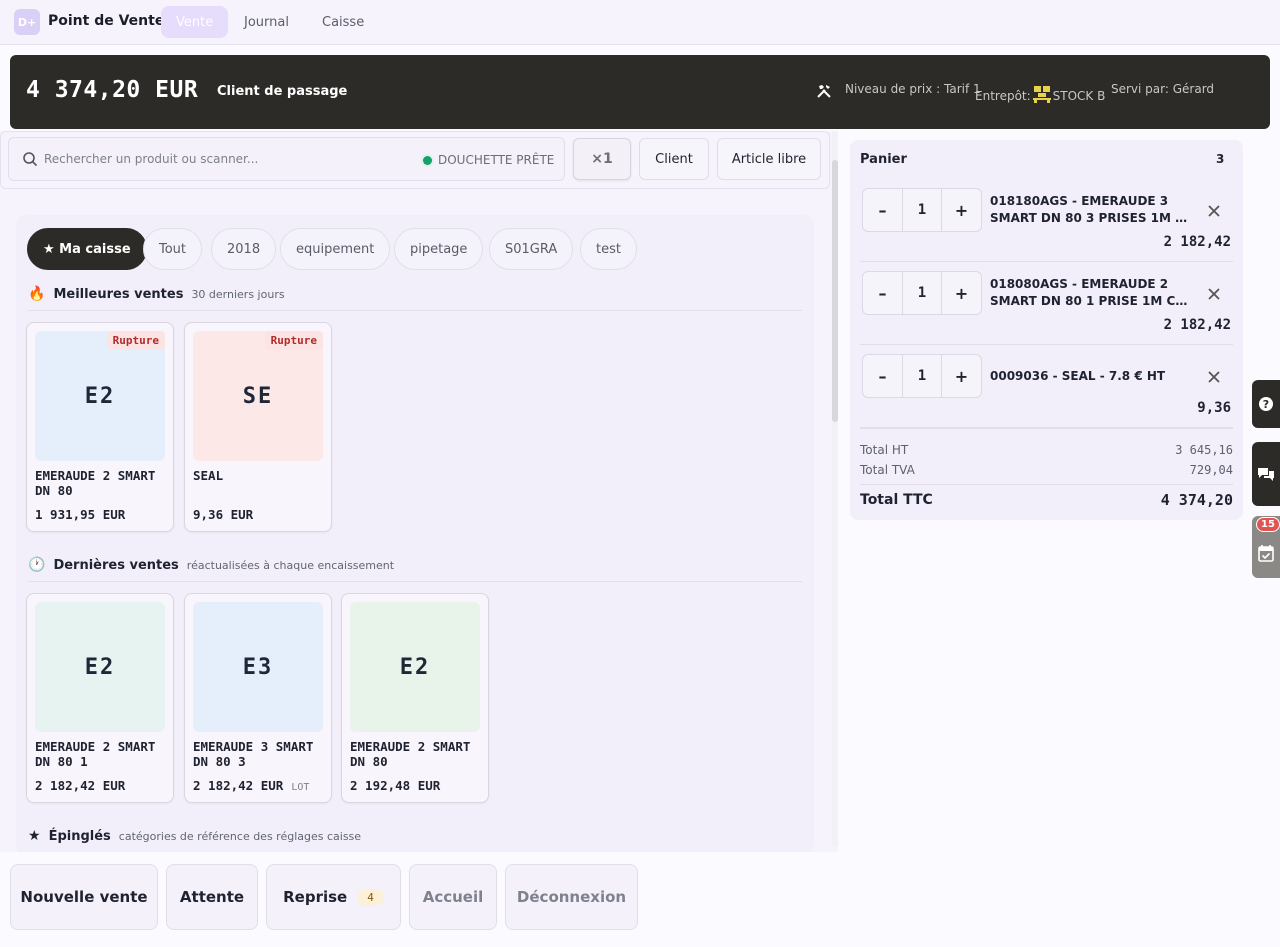 The image size is (1280, 947). I want to click on tab-journal: Journal, so click(266, 22).